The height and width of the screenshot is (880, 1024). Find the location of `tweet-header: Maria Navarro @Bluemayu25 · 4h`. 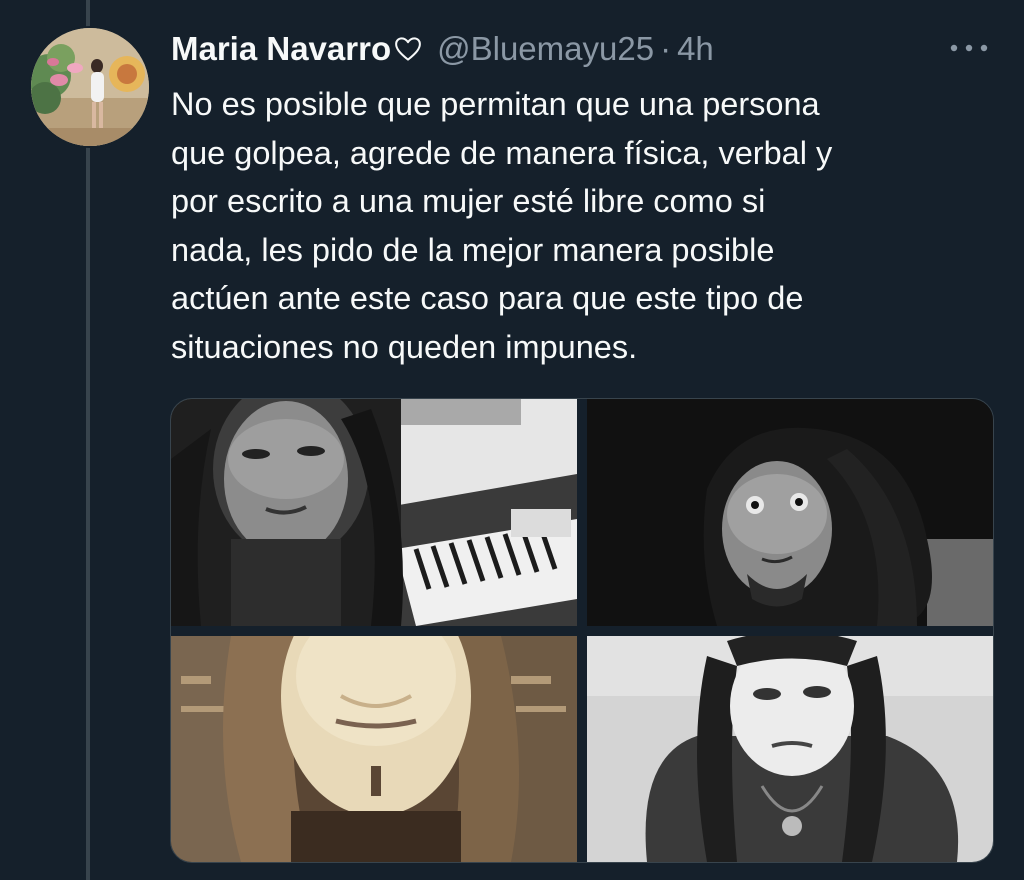

tweet-header: Maria Navarro @Bluemayu25 · 4h is located at coordinates (442, 49).